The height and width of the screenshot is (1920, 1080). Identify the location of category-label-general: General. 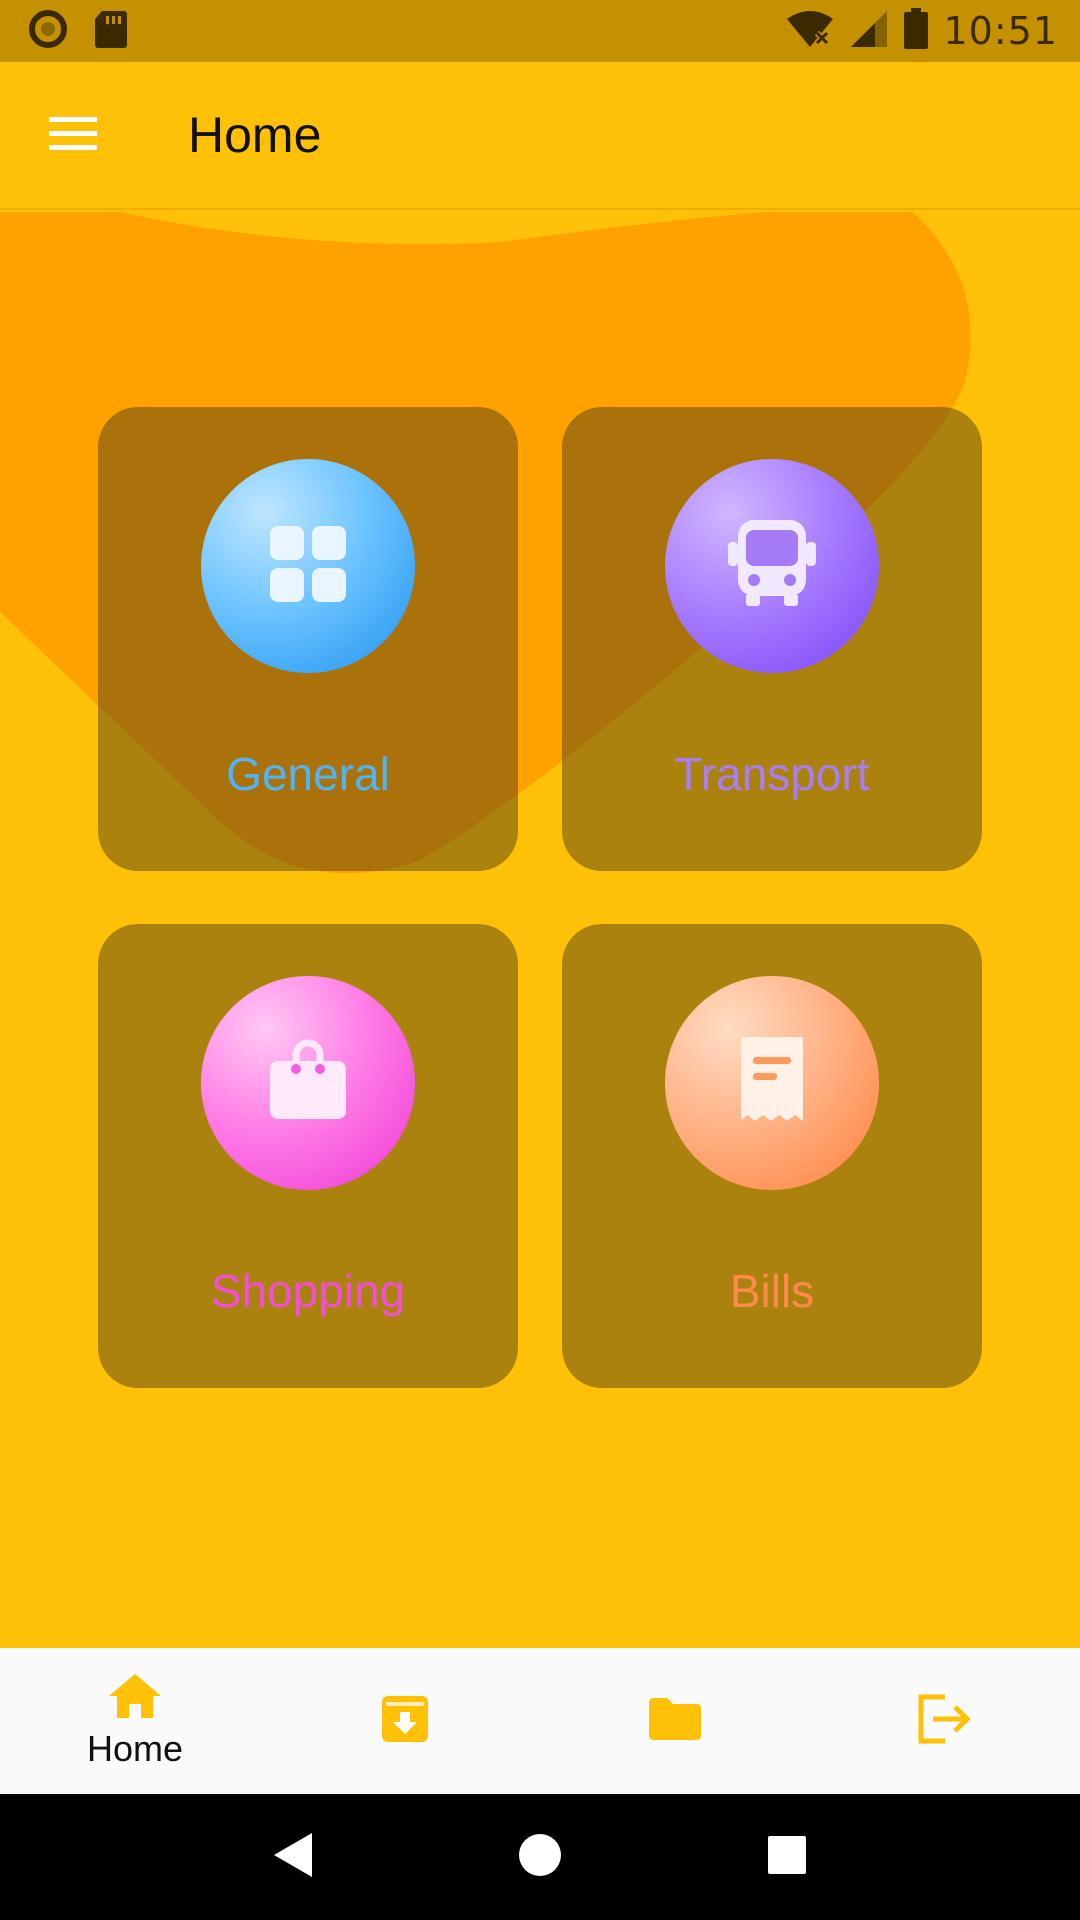
(308, 774).